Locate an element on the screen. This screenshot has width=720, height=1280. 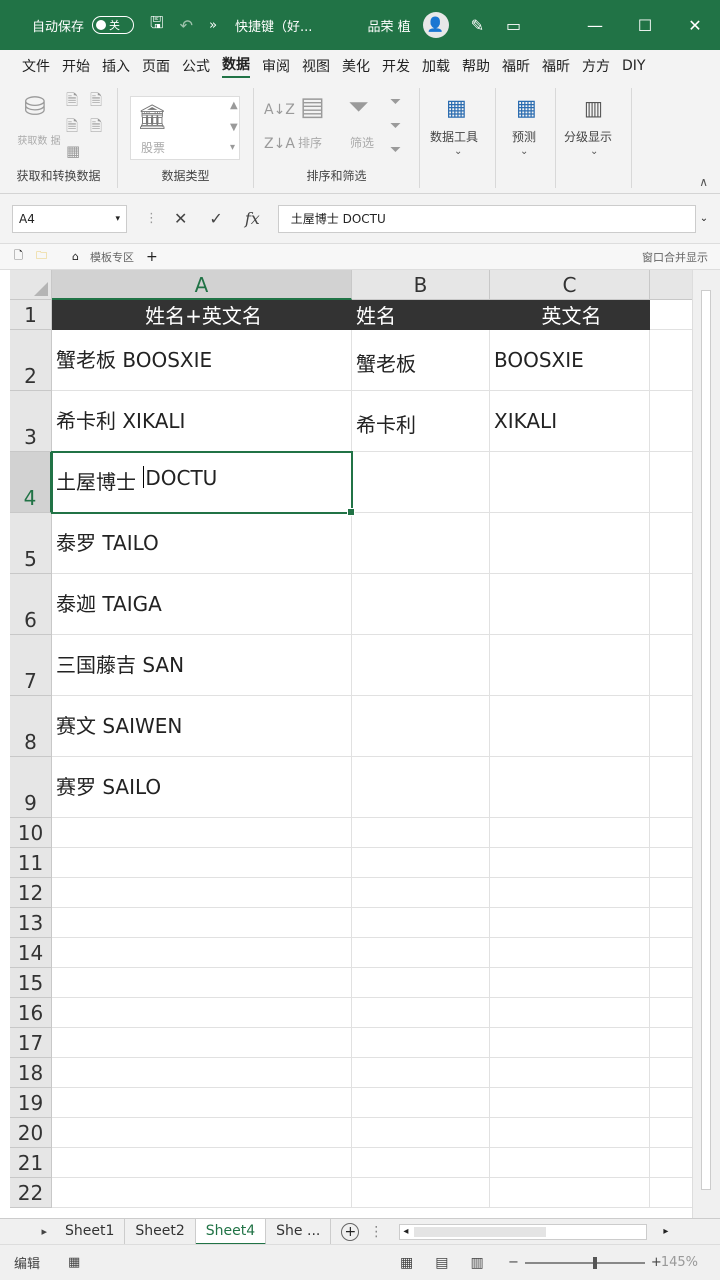
cell-a4: 土屋博士 DOCTU is located at coordinates (202, 482).